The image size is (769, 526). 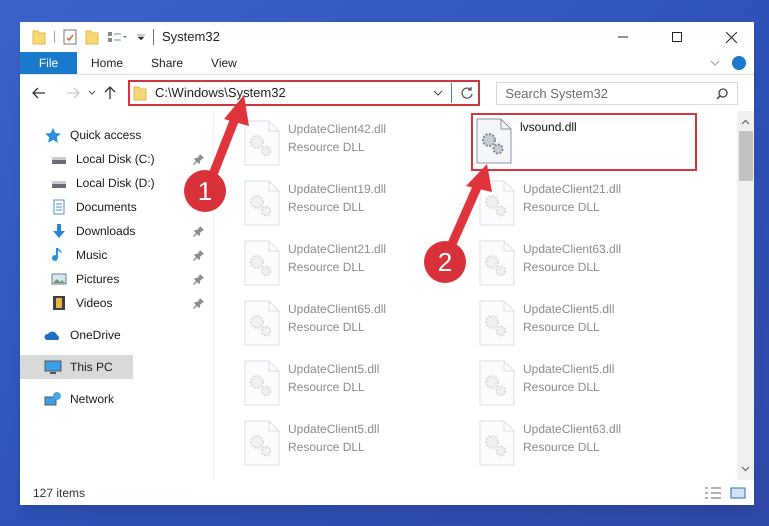 I want to click on properties-icon, so click(x=70, y=37).